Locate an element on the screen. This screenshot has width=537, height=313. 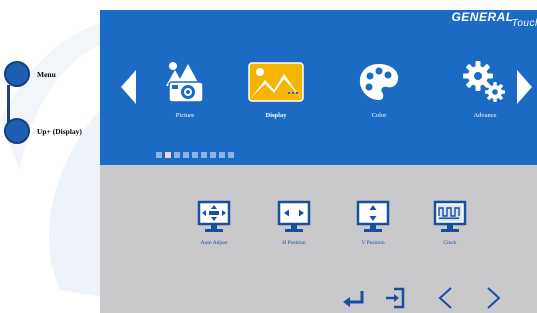
brand-logo: GENERALTouch is located at coordinates (494, 19).